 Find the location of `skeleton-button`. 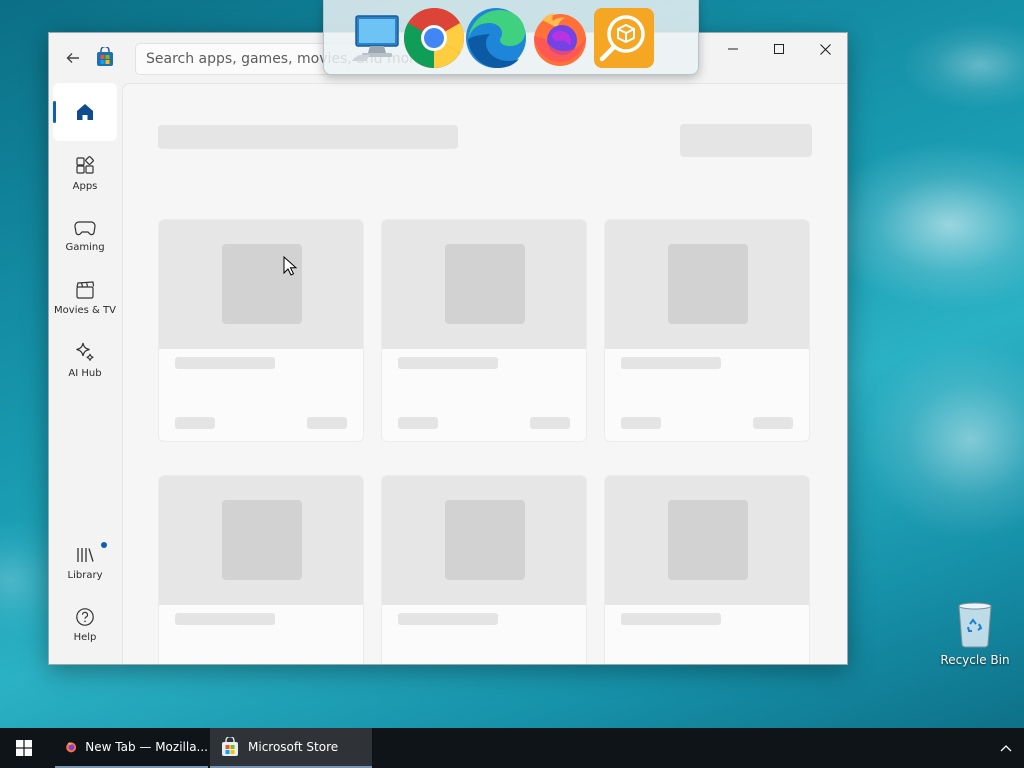

skeleton-button is located at coordinates (746, 140).